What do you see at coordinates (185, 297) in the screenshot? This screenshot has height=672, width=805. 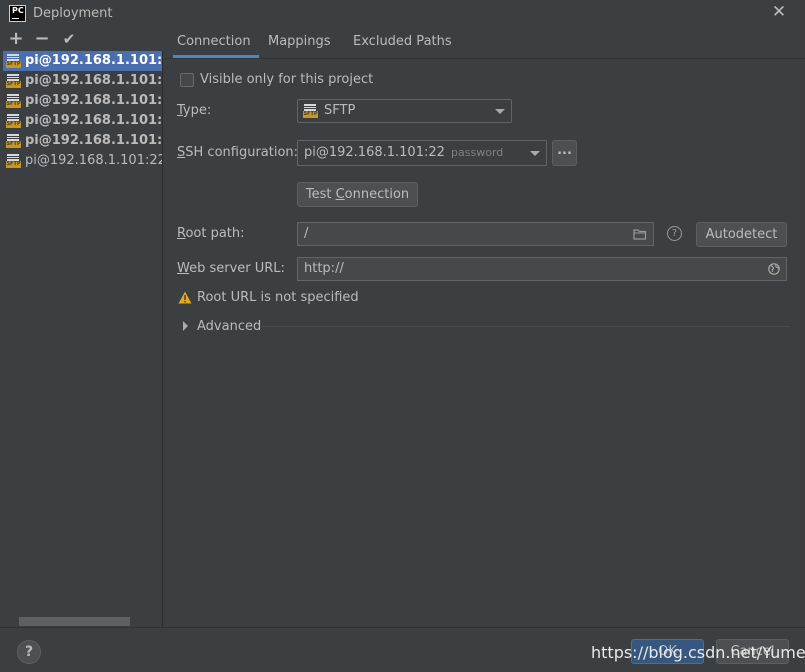 I see `warning-icon` at bounding box center [185, 297].